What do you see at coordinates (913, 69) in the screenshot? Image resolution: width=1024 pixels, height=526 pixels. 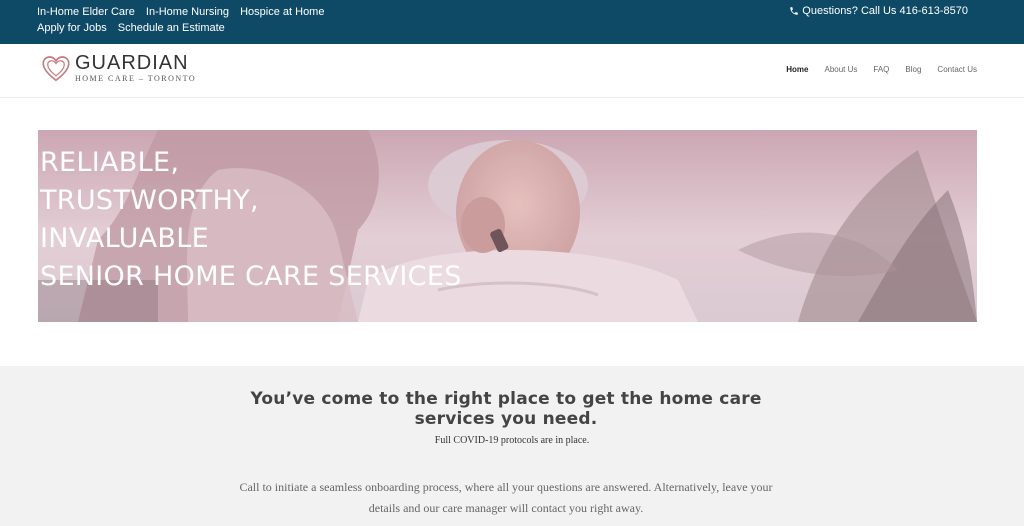 I see `nav-blog: Blog` at bounding box center [913, 69].